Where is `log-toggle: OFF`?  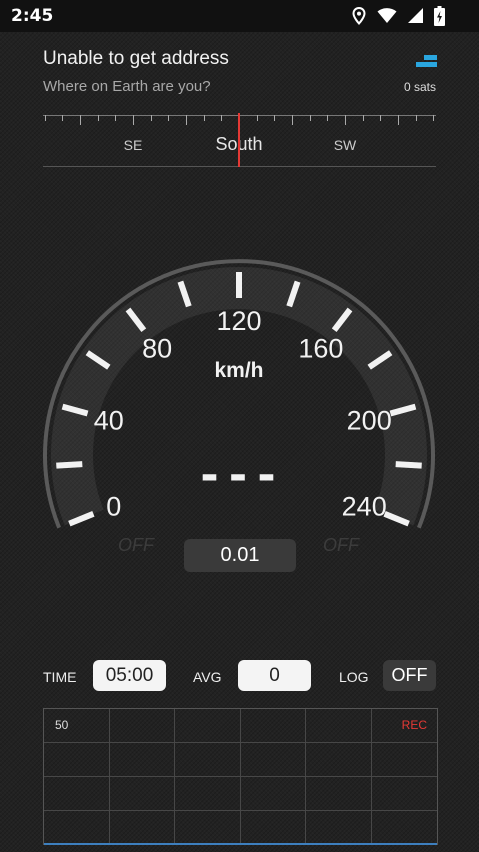
log-toggle: OFF is located at coordinates (409, 675).